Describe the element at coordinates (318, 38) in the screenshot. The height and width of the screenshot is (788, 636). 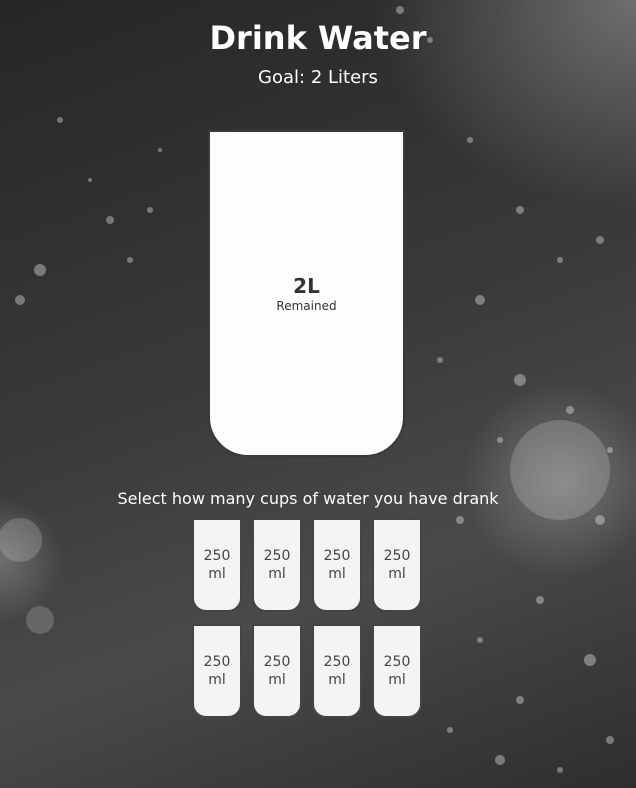
I see `page-title: Drink Water` at that location.